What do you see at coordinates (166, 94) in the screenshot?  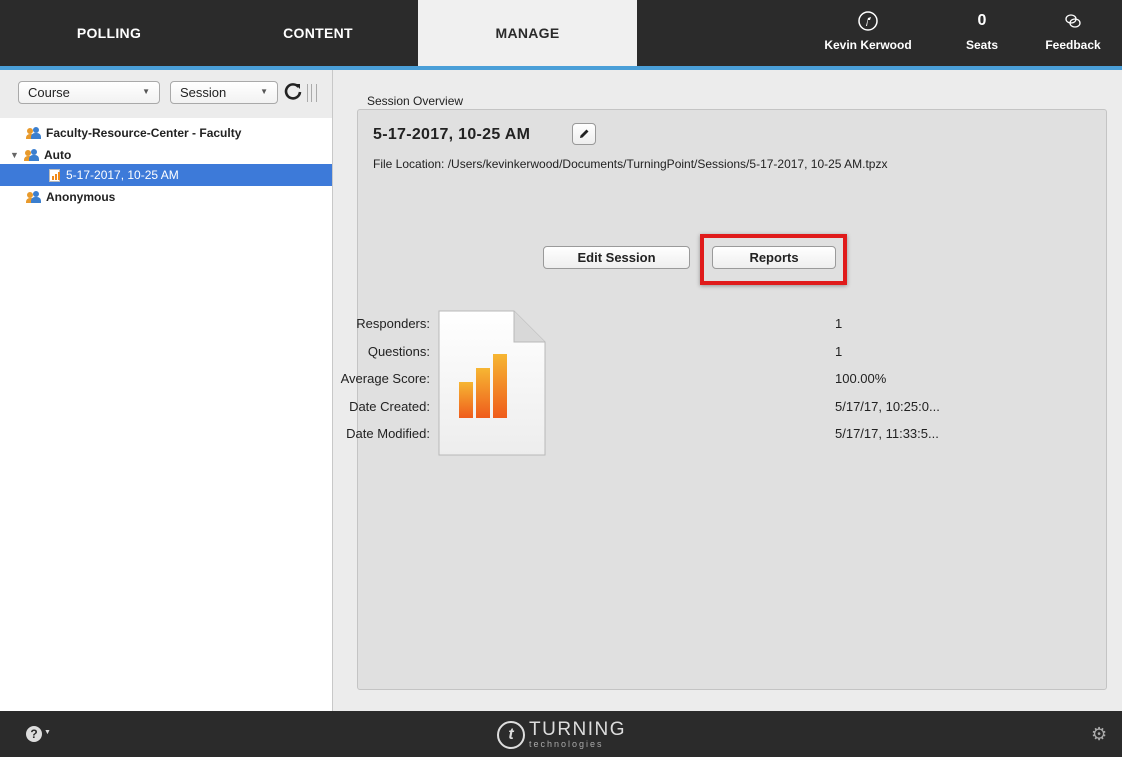 I see `sidebar-toolbar: Course ▼ Session ▼` at bounding box center [166, 94].